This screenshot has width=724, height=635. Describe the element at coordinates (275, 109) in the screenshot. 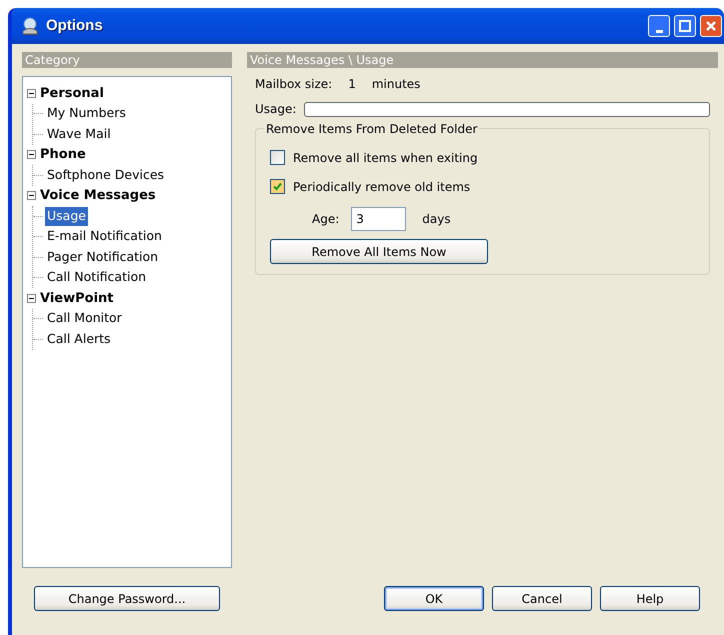

I see `field-label: Usage:` at that location.